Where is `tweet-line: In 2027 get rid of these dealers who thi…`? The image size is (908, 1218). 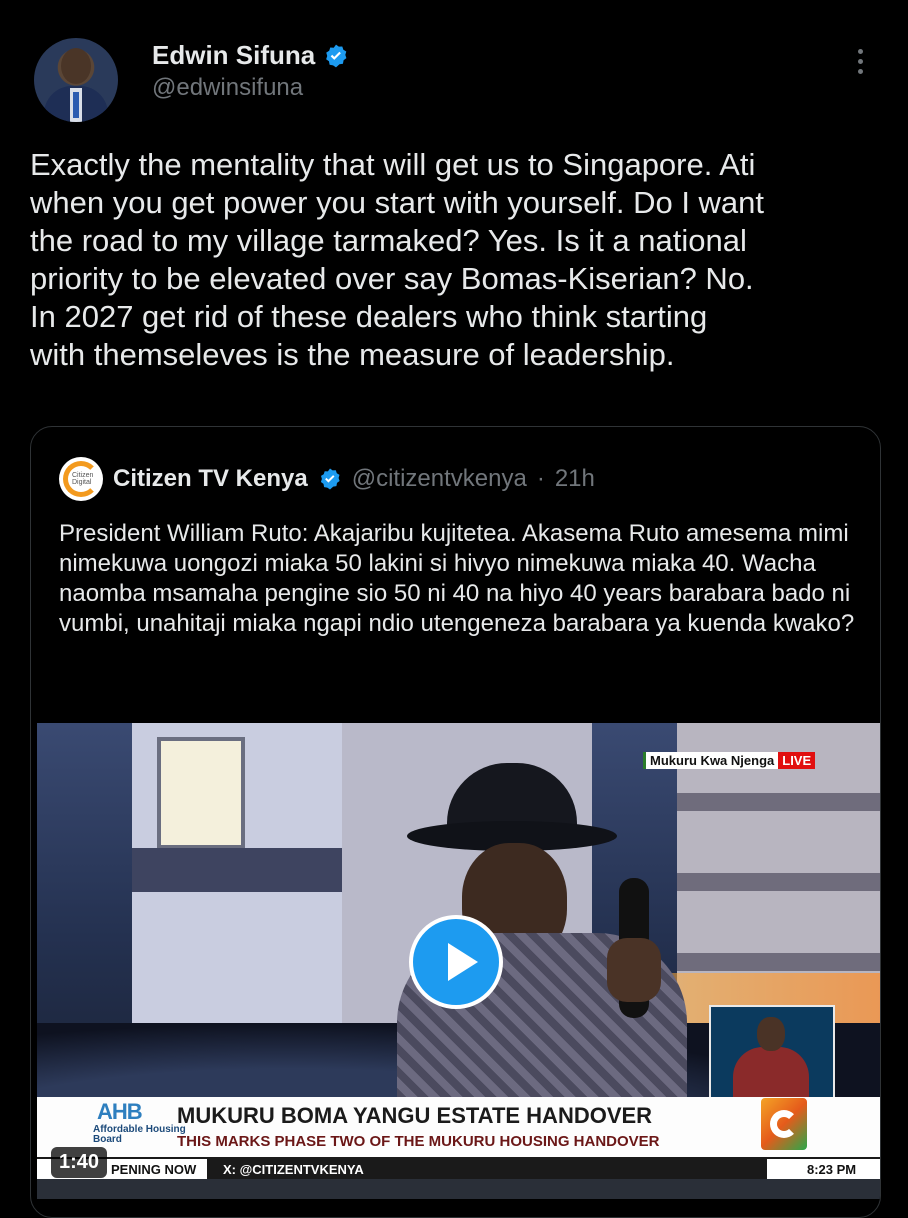 tweet-line: In 2027 get rid of these dealers who thi… is located at coordinates (369, 316).